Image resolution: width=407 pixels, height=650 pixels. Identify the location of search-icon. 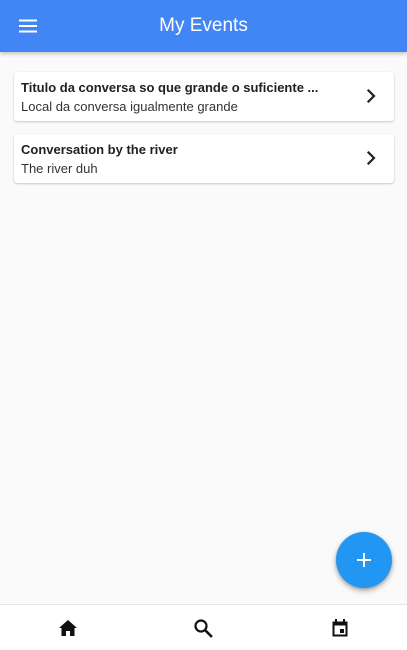
(203, 628).